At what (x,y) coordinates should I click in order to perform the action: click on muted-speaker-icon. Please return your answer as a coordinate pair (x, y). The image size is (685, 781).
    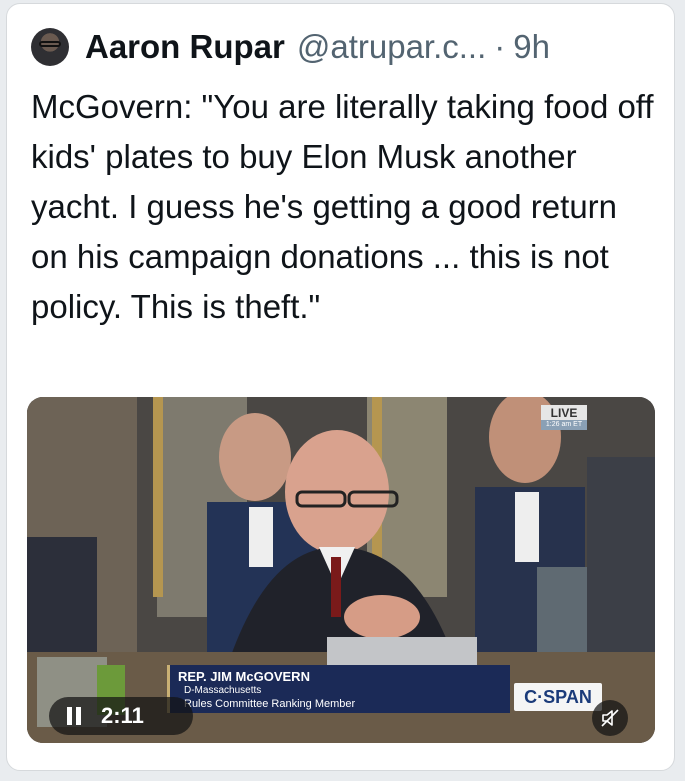
    Looking at the image, I should click on (610, 718).